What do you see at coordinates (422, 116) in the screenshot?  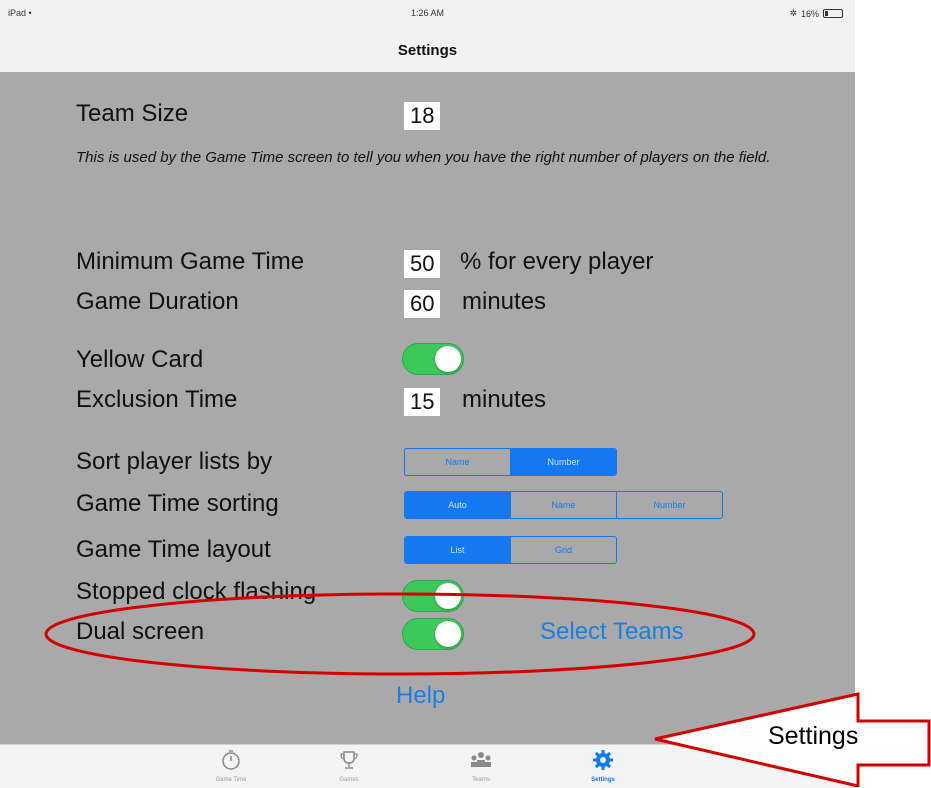 I see `team-size-field: 18` at bounding box center [422, 116].